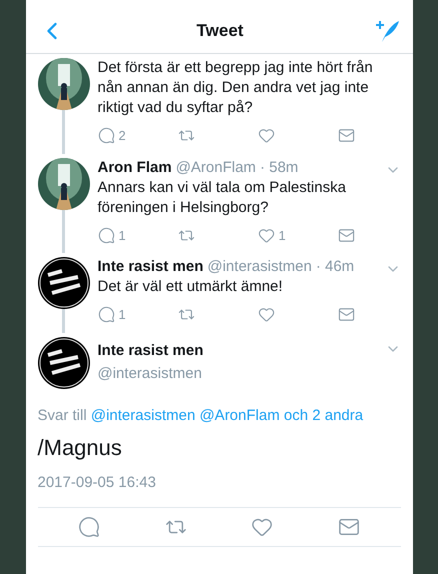  I want to click on tweet-text: Det första är ett begrepp jag inte hört från nån annan än dig. Den andra vet jag inte riktigt vad du syftar på?, so click(236, 88).